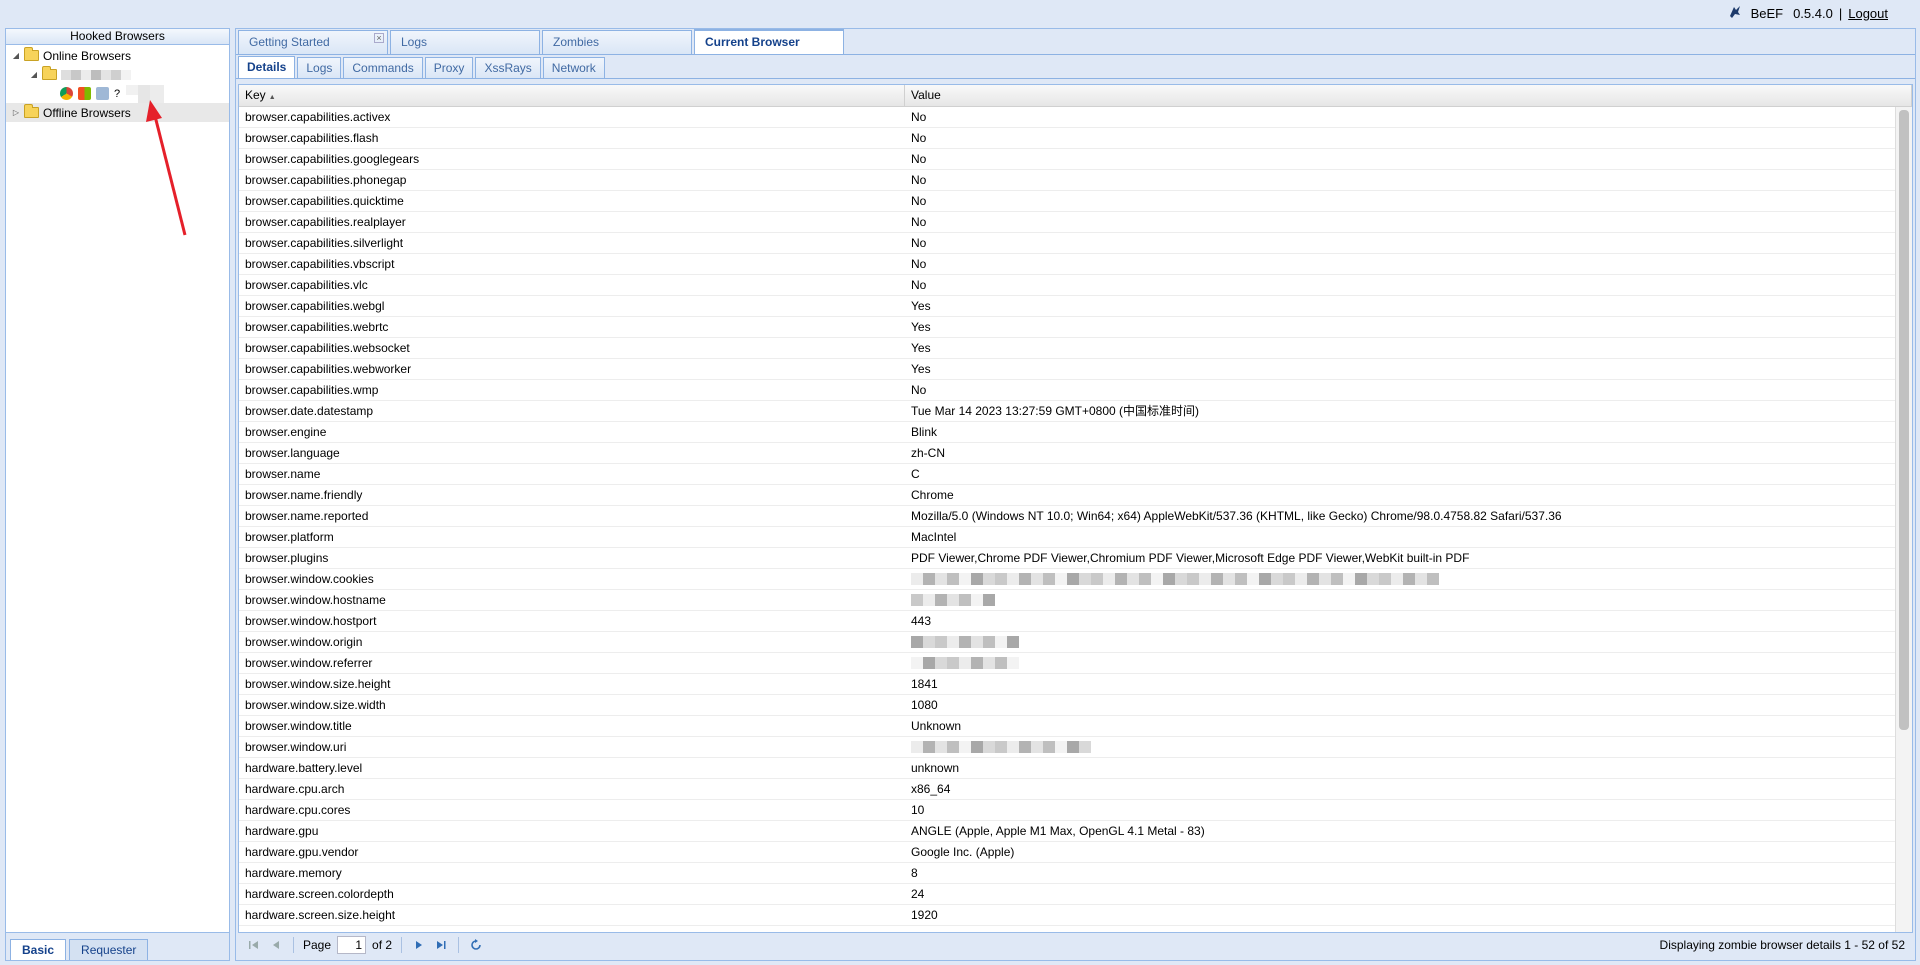  Describe the element at coordinates (572, 95) in the screenshot. I see `column-header-key: Key ▲` at that location.